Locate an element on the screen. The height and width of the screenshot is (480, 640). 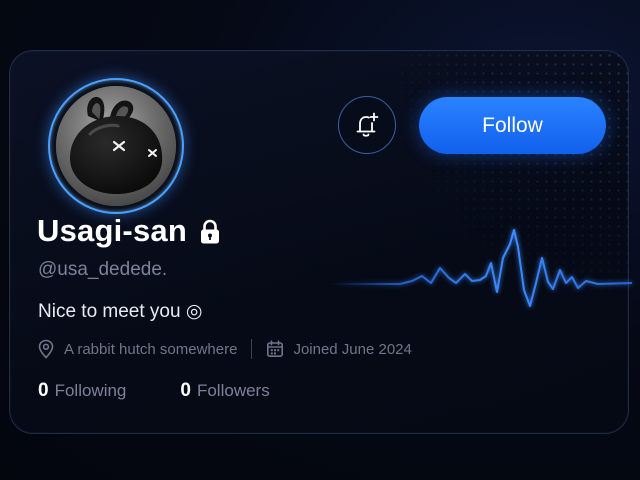
display-name: Usagi-san is located at coordinates (112, 230).